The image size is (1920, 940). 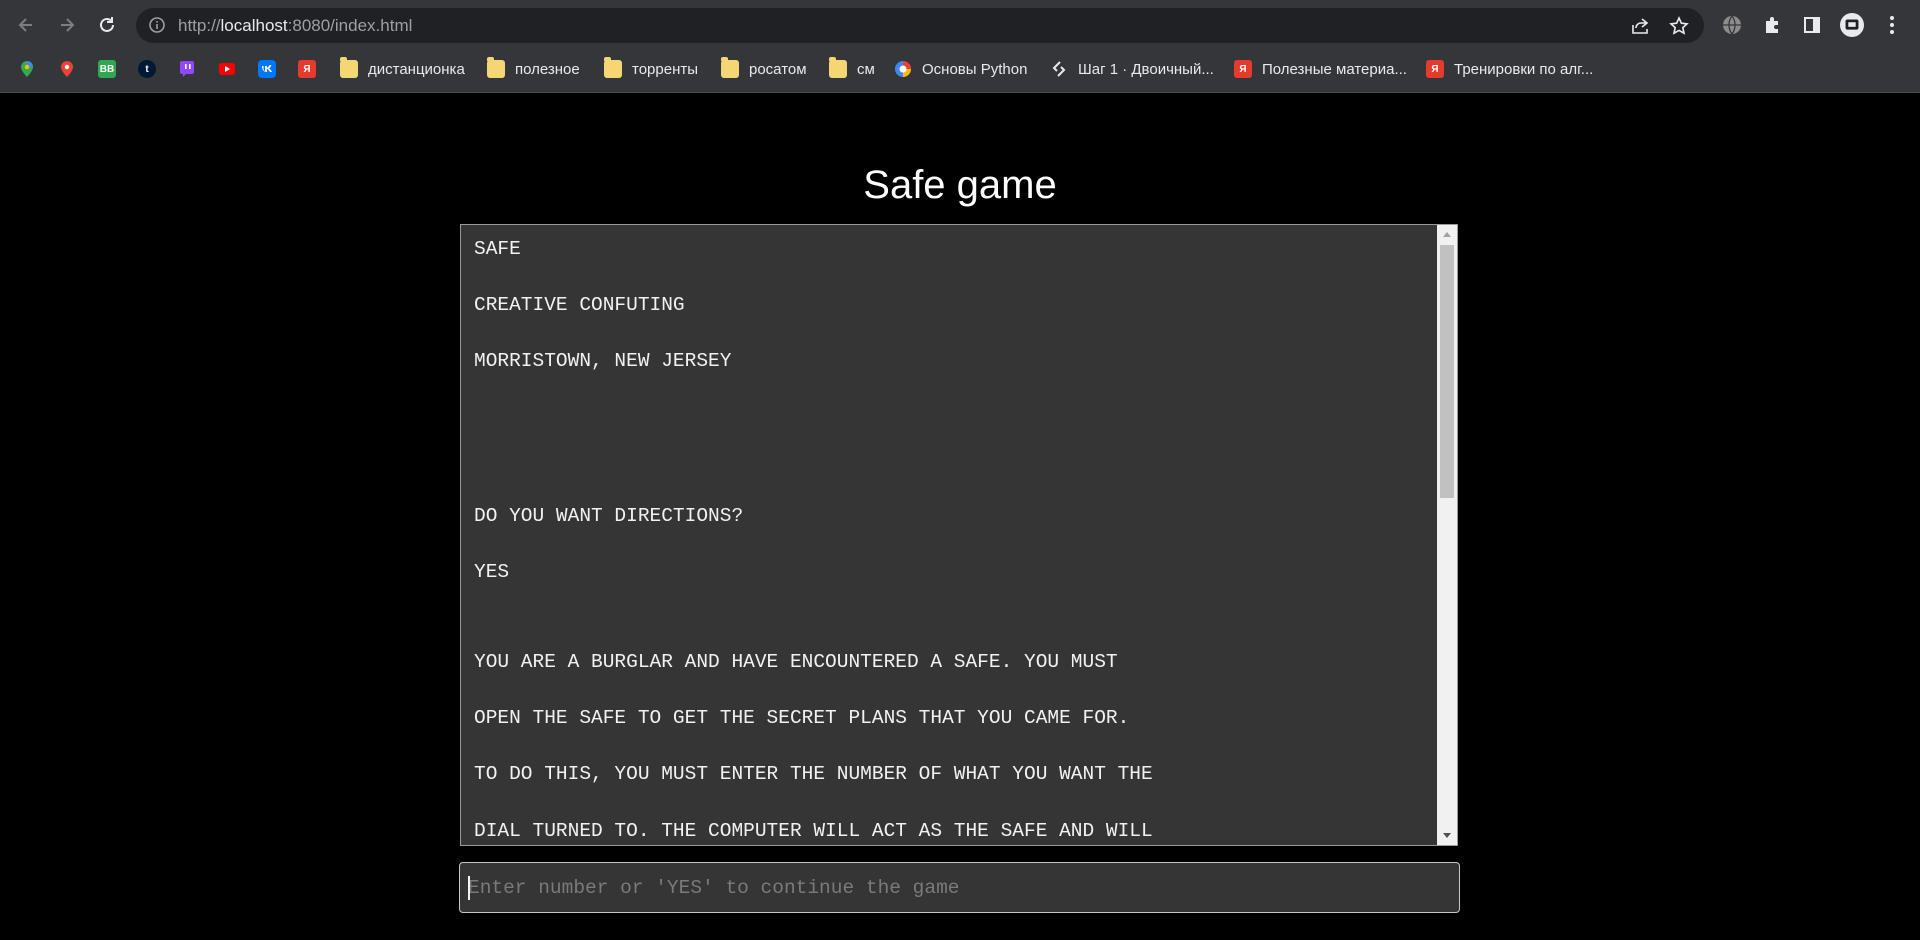 I want to click on forward-arrow-icon, so click(x=68, y=25).